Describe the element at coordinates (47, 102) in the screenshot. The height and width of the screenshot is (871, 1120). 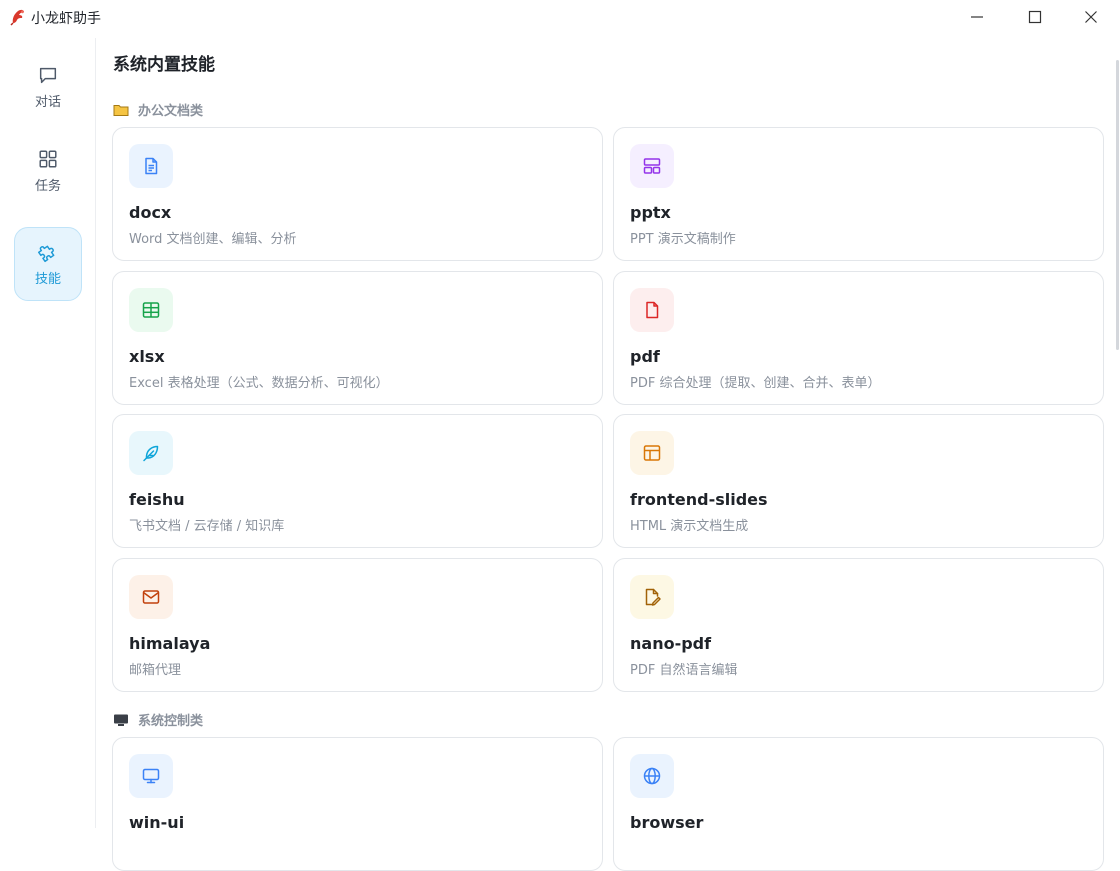
I see `sidebar-item-label: 对话` at that location.